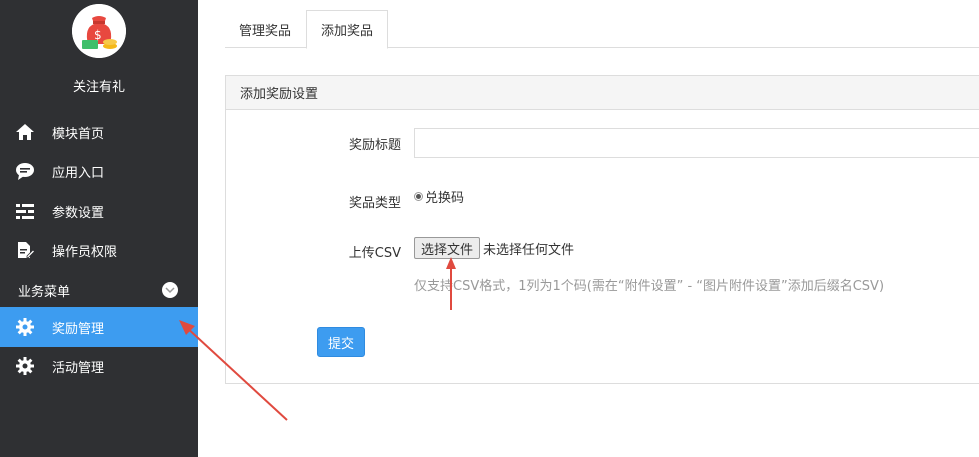 The height and width of the screenshot is (457, 979). What do you see at coordinates (25, 171) in the screenshot?
I see `chat-bubble-icon` at bounding box center [25, 171].